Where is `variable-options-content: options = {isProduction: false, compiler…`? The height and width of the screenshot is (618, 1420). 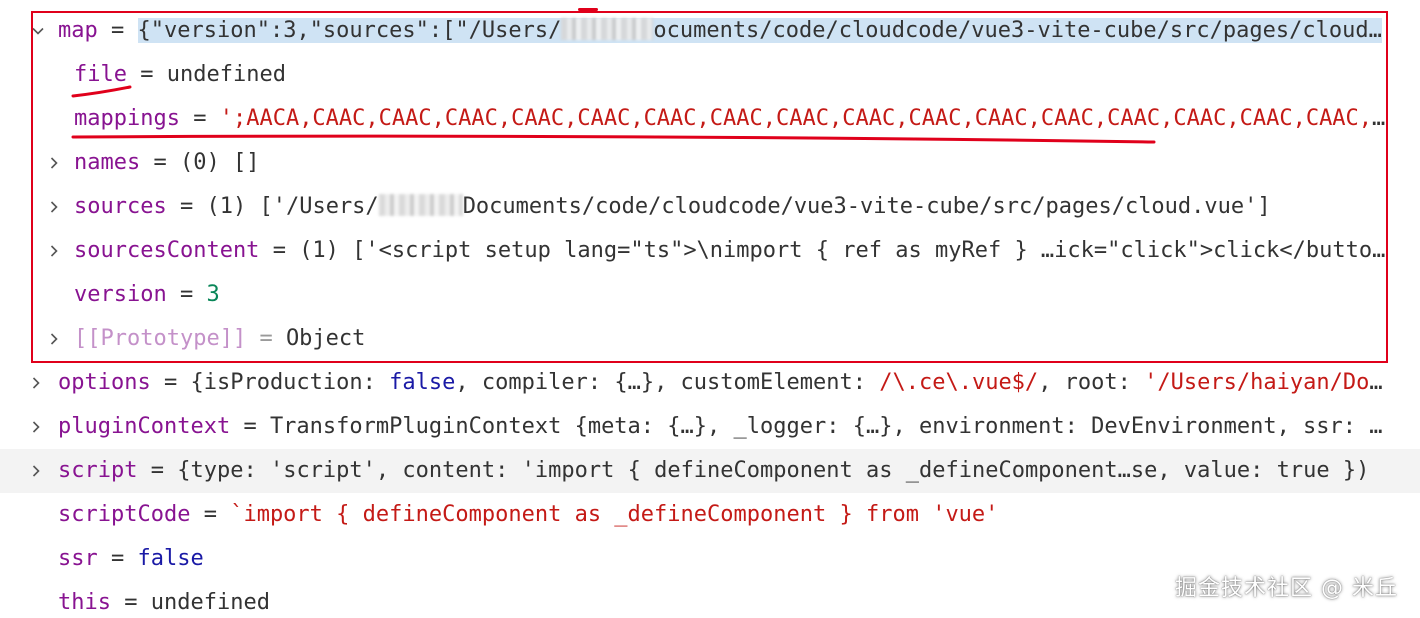
variable-options-content: options = {isProduction: false, compiler… is located at coordinates (725, 383).